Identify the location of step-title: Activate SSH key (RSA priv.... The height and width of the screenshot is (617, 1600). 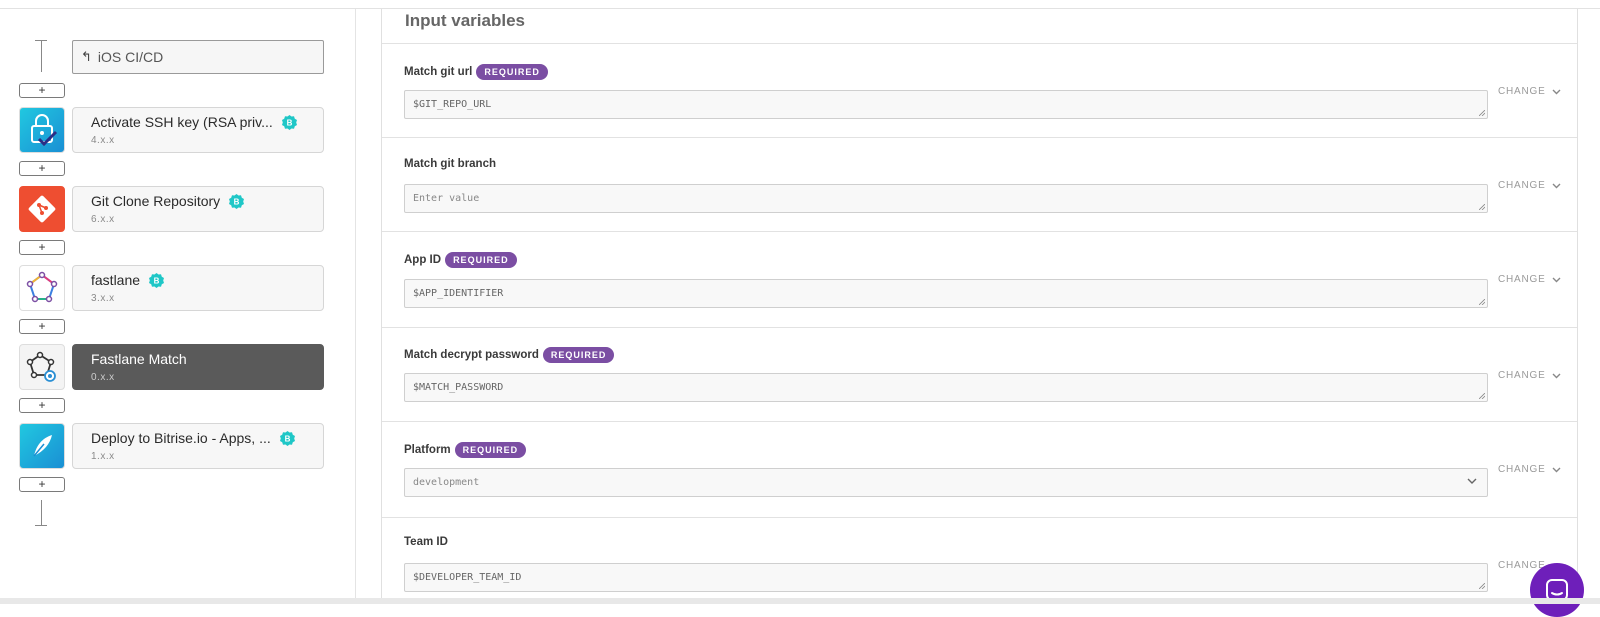
(182, 122).